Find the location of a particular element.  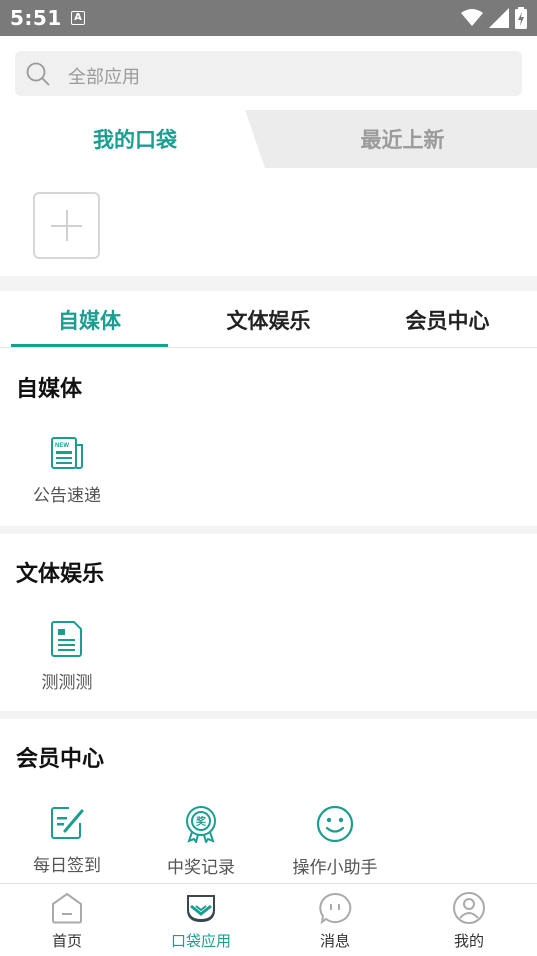

app-announcement: NEW 公告速递 is located at coordinates (67, 470).